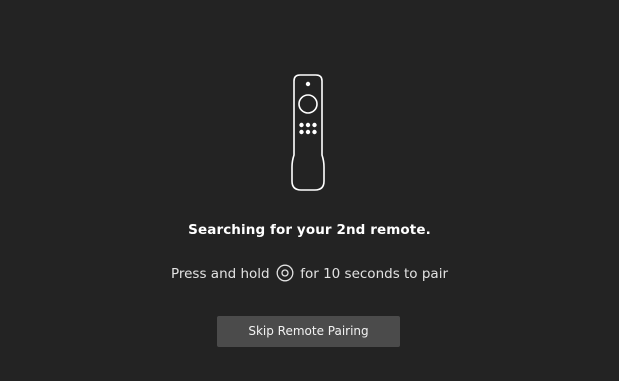 Image resolution: width=621 pixels, height=383 pixels. What do you see at coordinates (285, 273) in the screenshot?
I see `select-button-icon` at bounding box center [285, 273].